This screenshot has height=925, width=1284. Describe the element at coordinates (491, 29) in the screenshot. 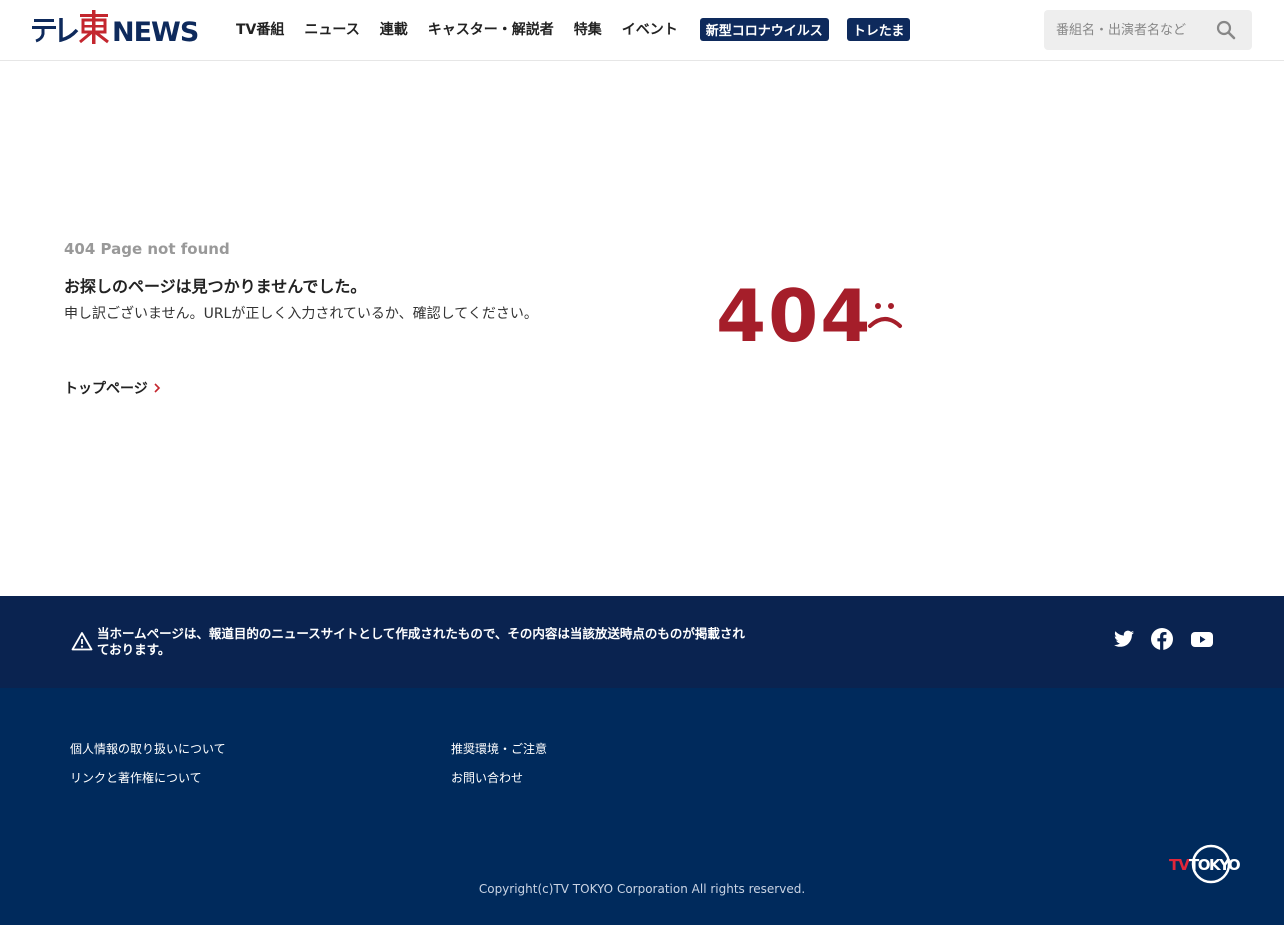

I see `nav-casters: キャスター・解説者` at that location.